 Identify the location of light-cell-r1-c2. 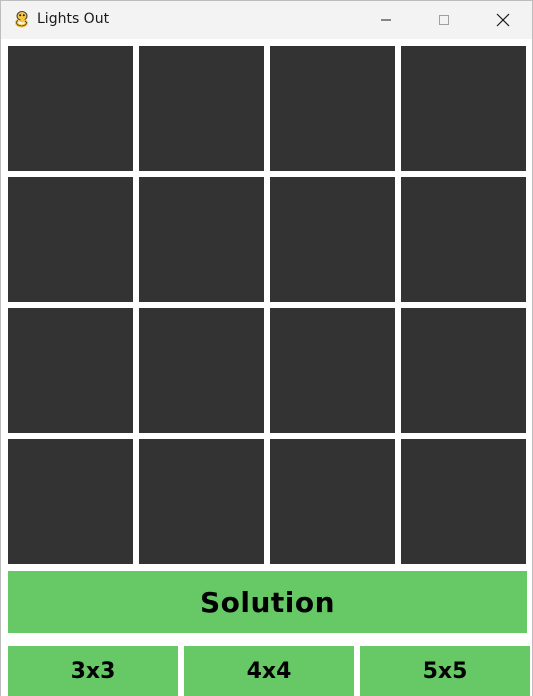
(201, 108).